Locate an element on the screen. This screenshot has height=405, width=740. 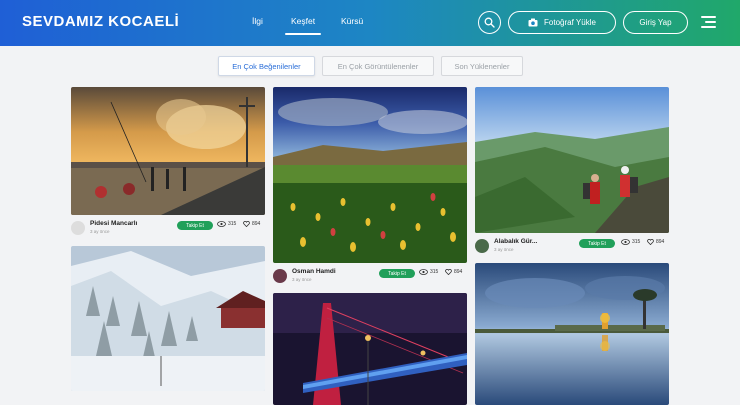
filter-latest: Son Yüklenenler is located at coordinates (482, 66).